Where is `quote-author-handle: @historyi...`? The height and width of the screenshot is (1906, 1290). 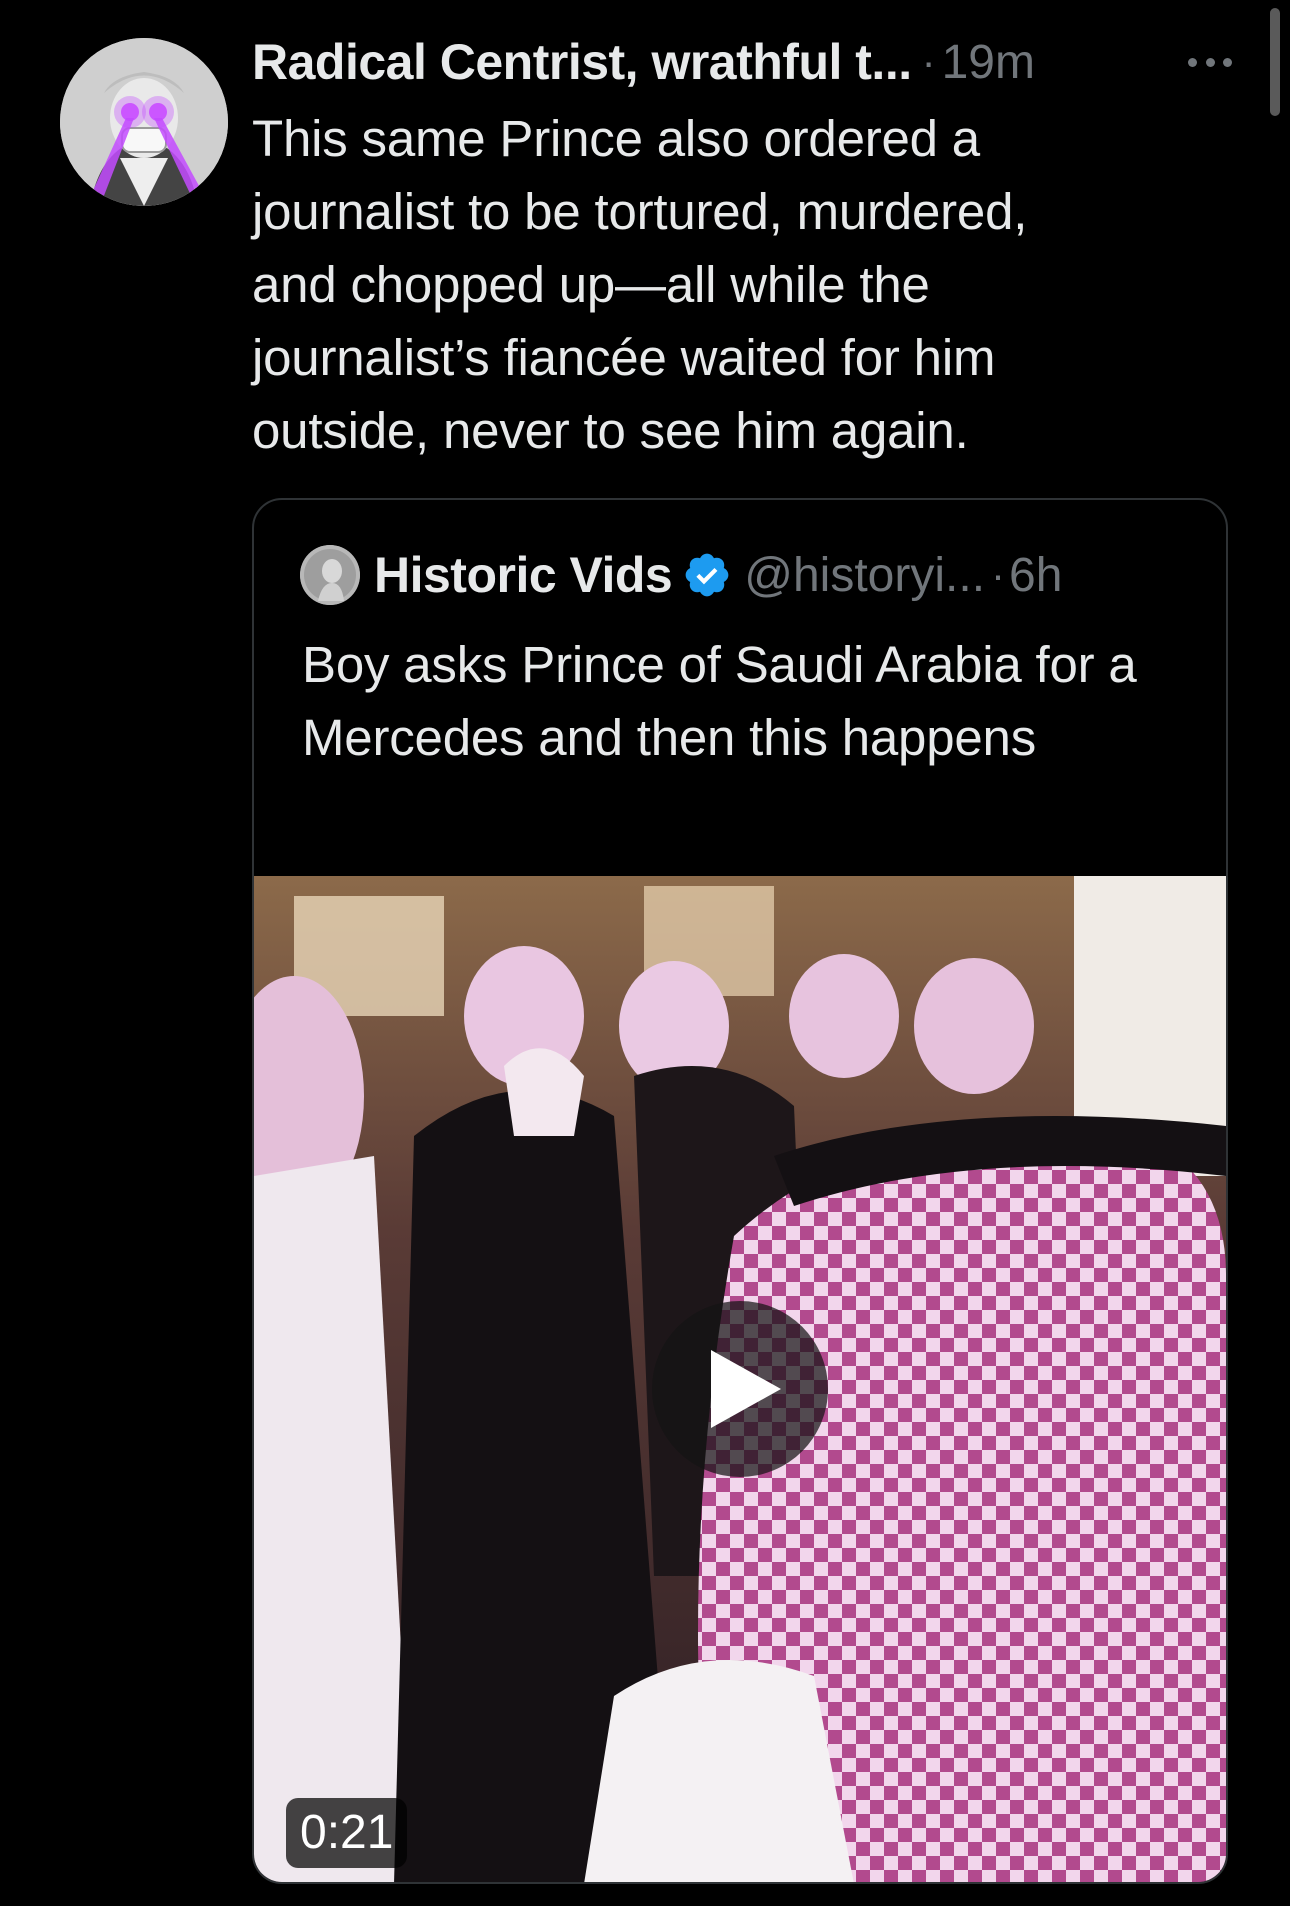
quote-author-handle: @historyi... is located at coordinates (864, 575).